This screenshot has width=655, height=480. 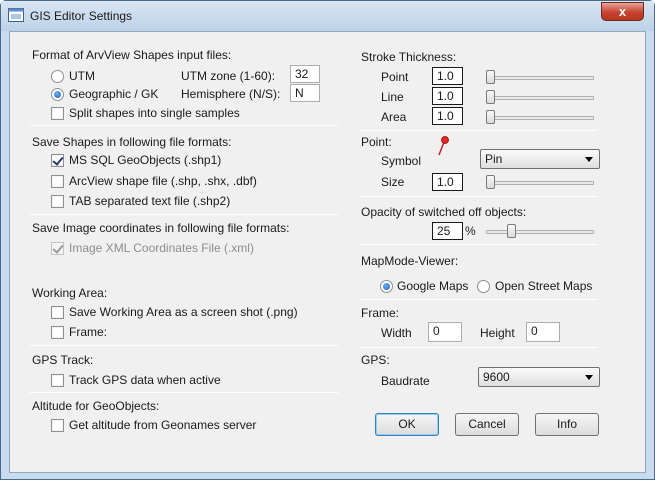 What do you see at coordinates (392, 97) in the screenshot?
I see `stroke-line-label: Line` at bounding box center [392, 97].